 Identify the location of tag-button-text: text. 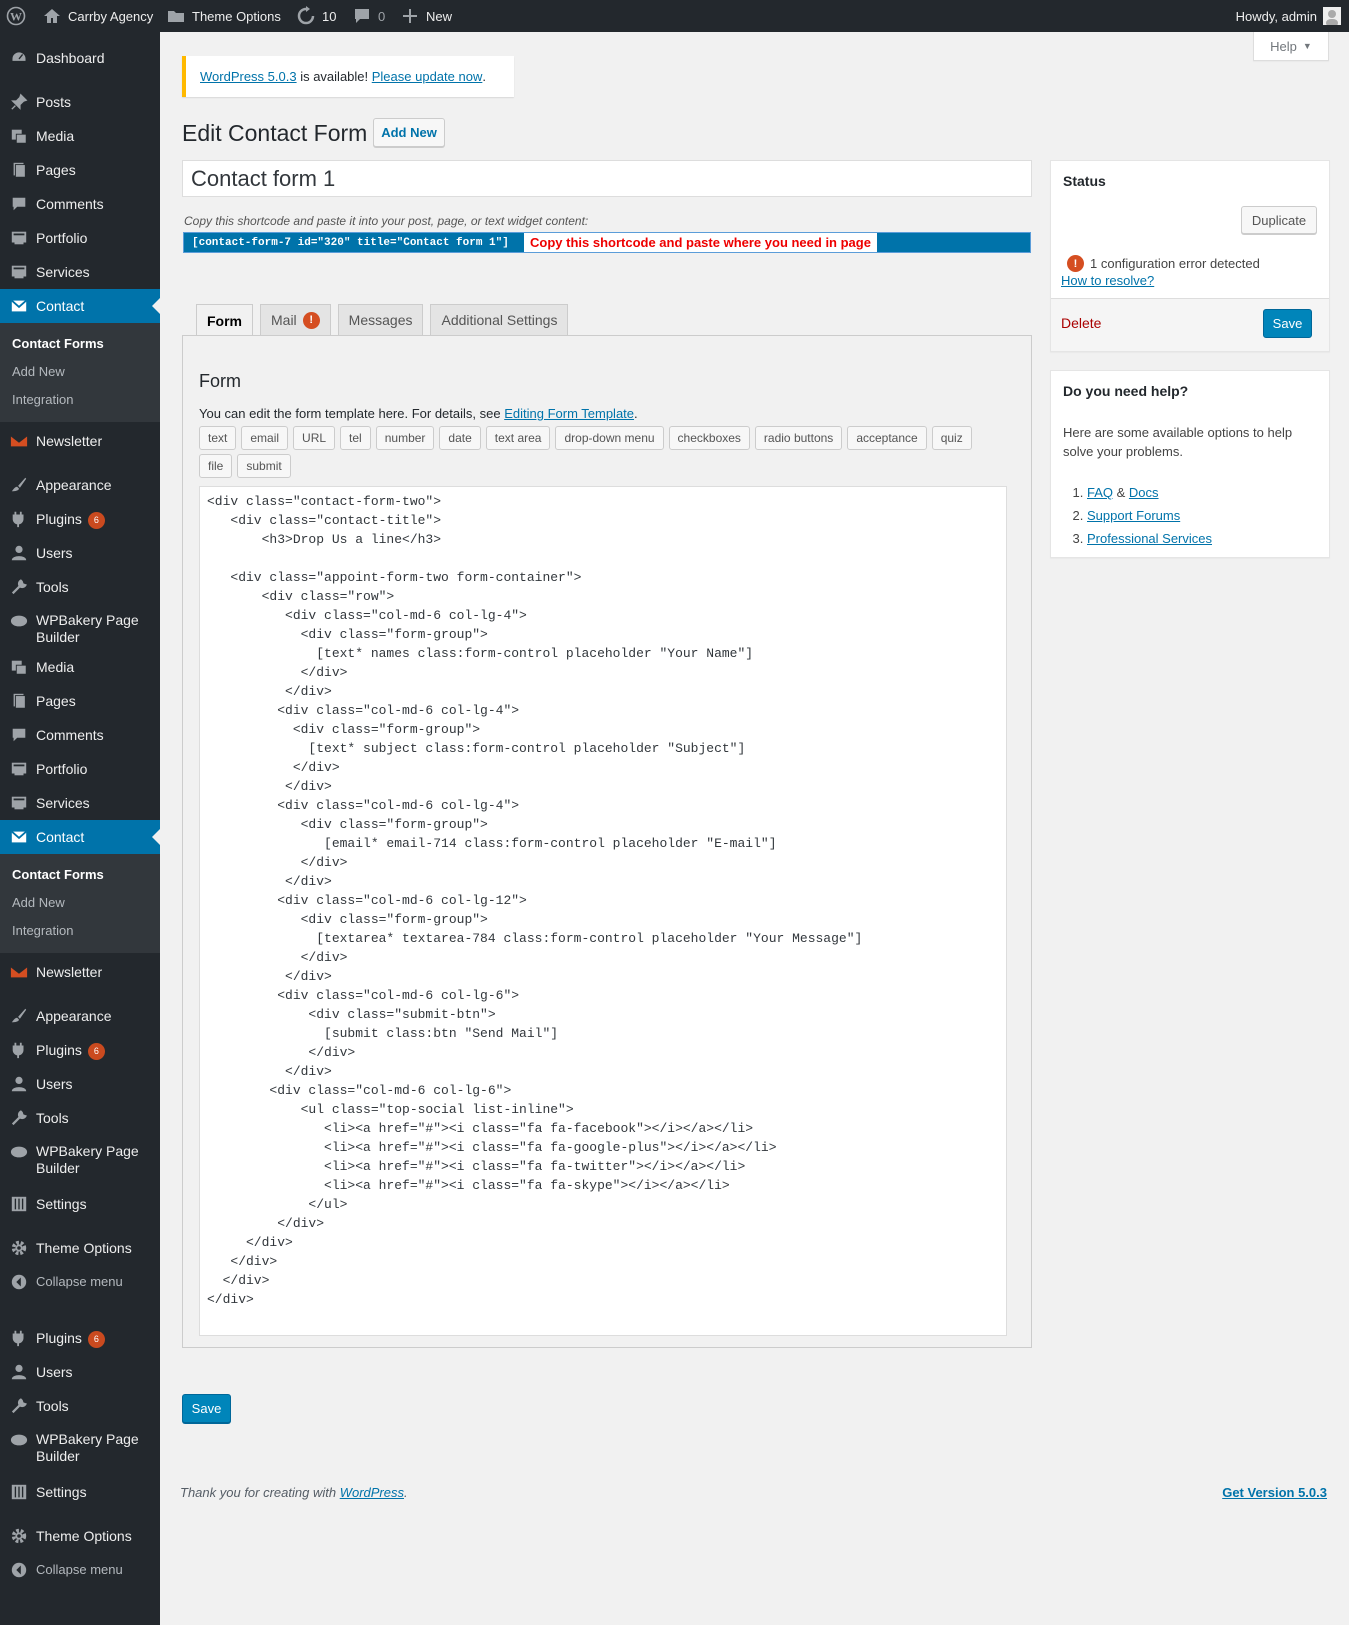
(218, 438).